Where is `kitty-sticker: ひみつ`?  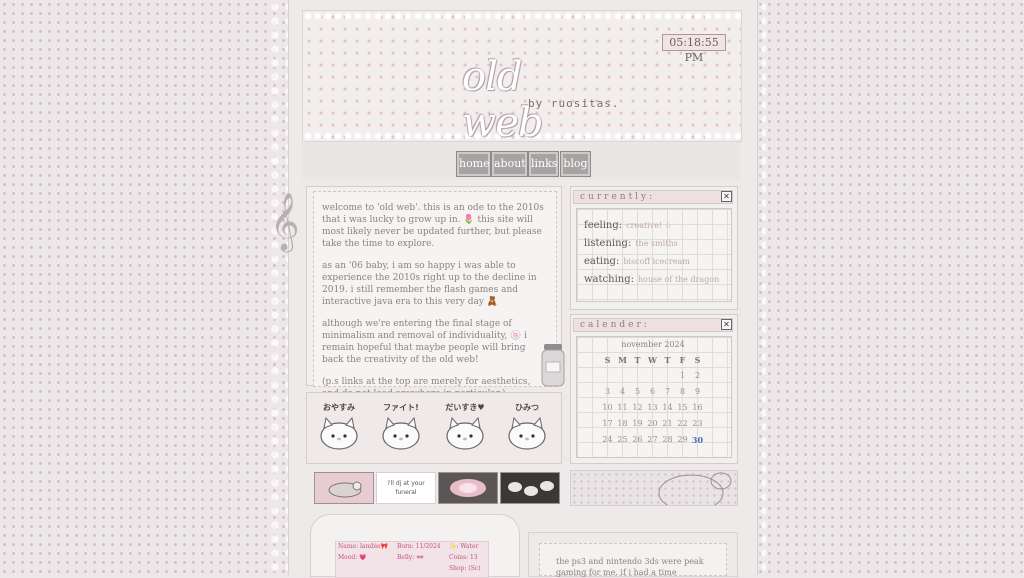 kitty-sticker: ひみつ is located at coordinates (527, 427).